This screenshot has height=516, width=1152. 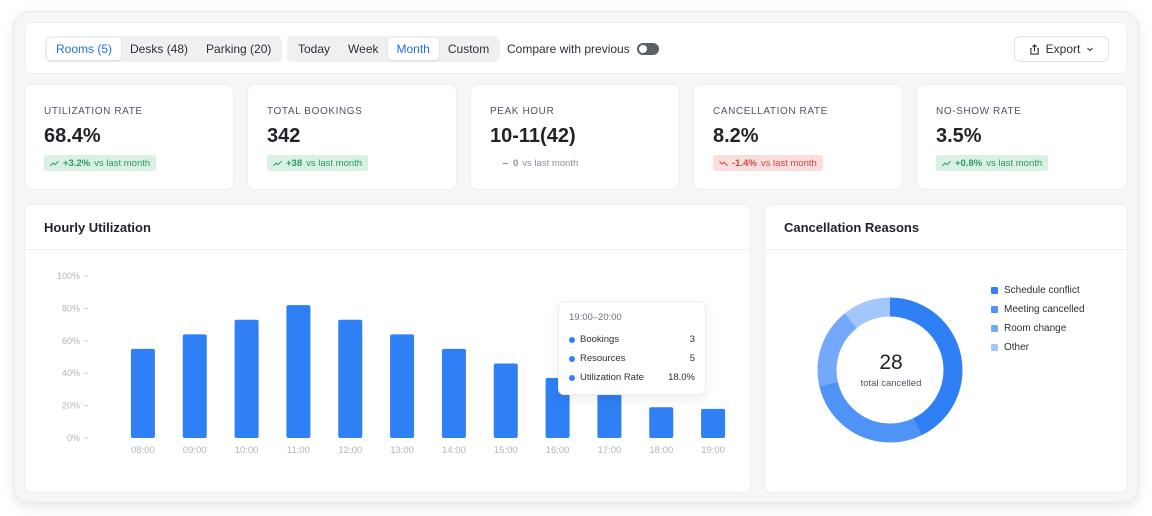 I want to click on y-tick-label: 20%, so click(x=71, y=406).